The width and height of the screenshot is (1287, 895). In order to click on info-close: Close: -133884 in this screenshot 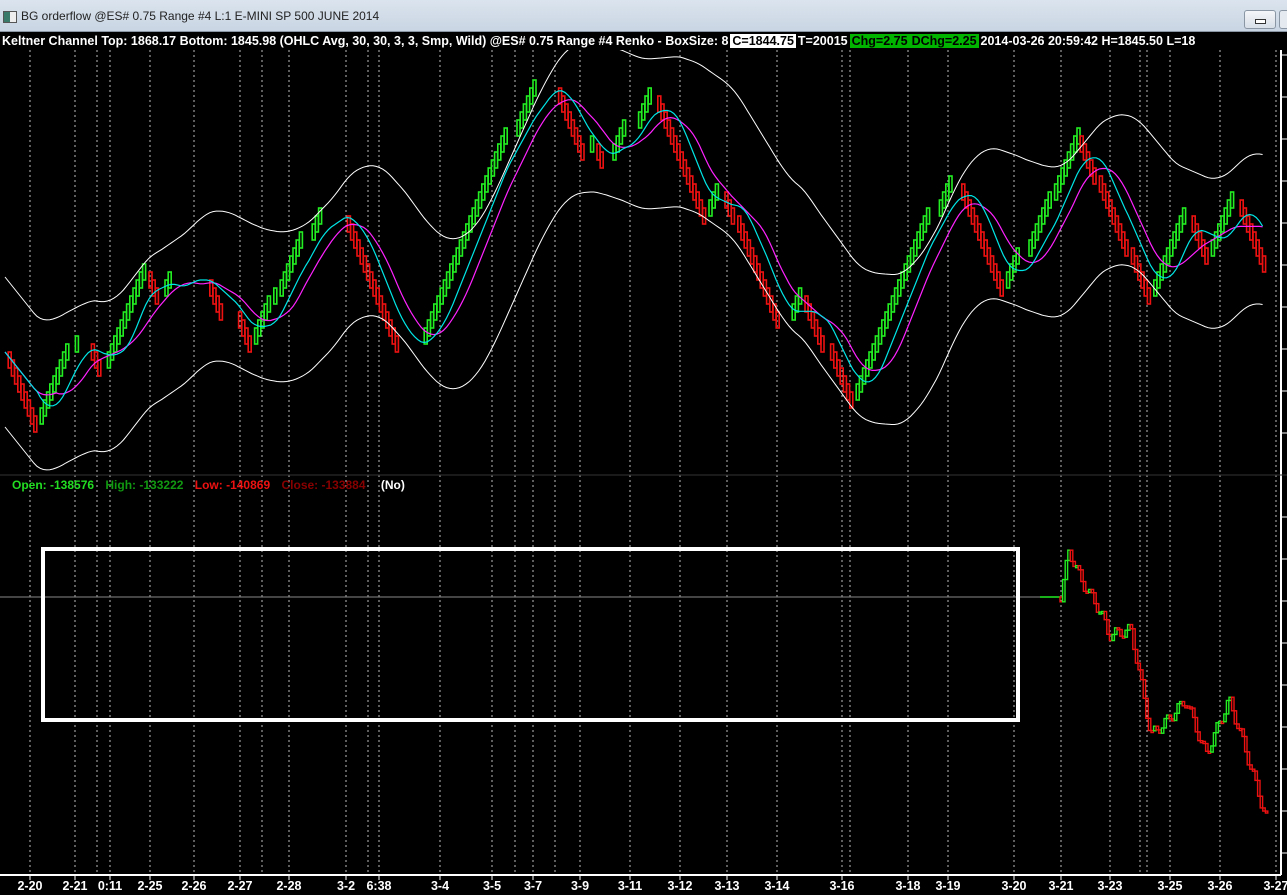, I will do `click(323, 485)`.